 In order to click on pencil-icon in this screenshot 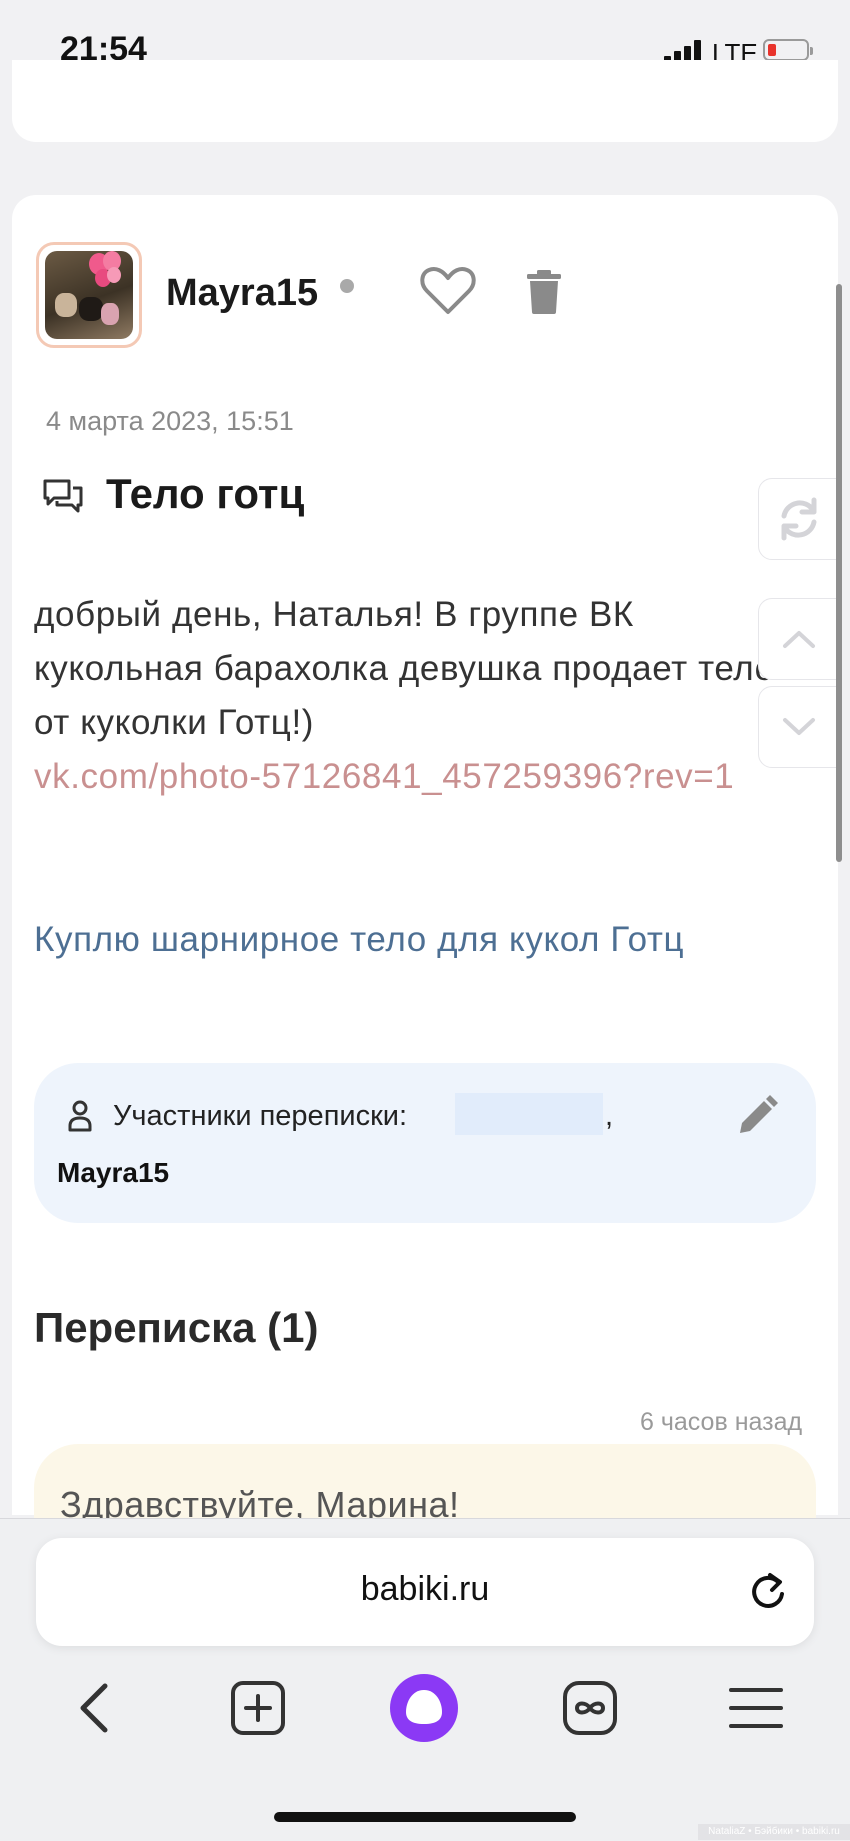, I will do `click(757, 1116)`.